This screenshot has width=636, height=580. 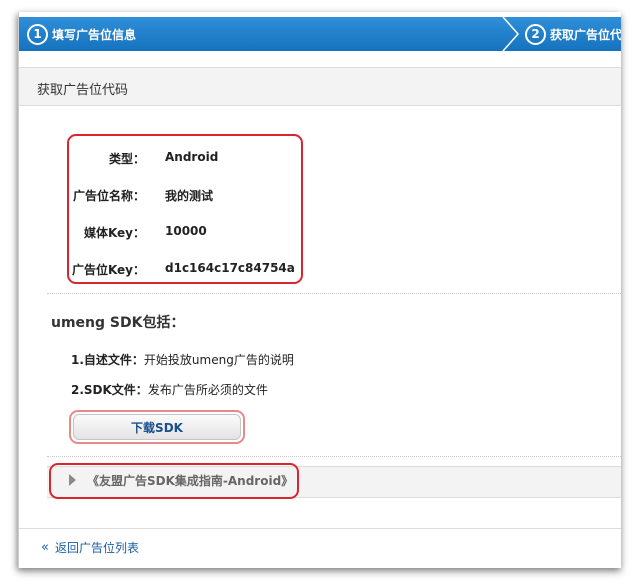 What do you see at coordinates (190, 481) in the screenshot?
I see `integration-guide-label: 《友盟广告SDK集成指南-Android》` at bounding box center [190, 481].